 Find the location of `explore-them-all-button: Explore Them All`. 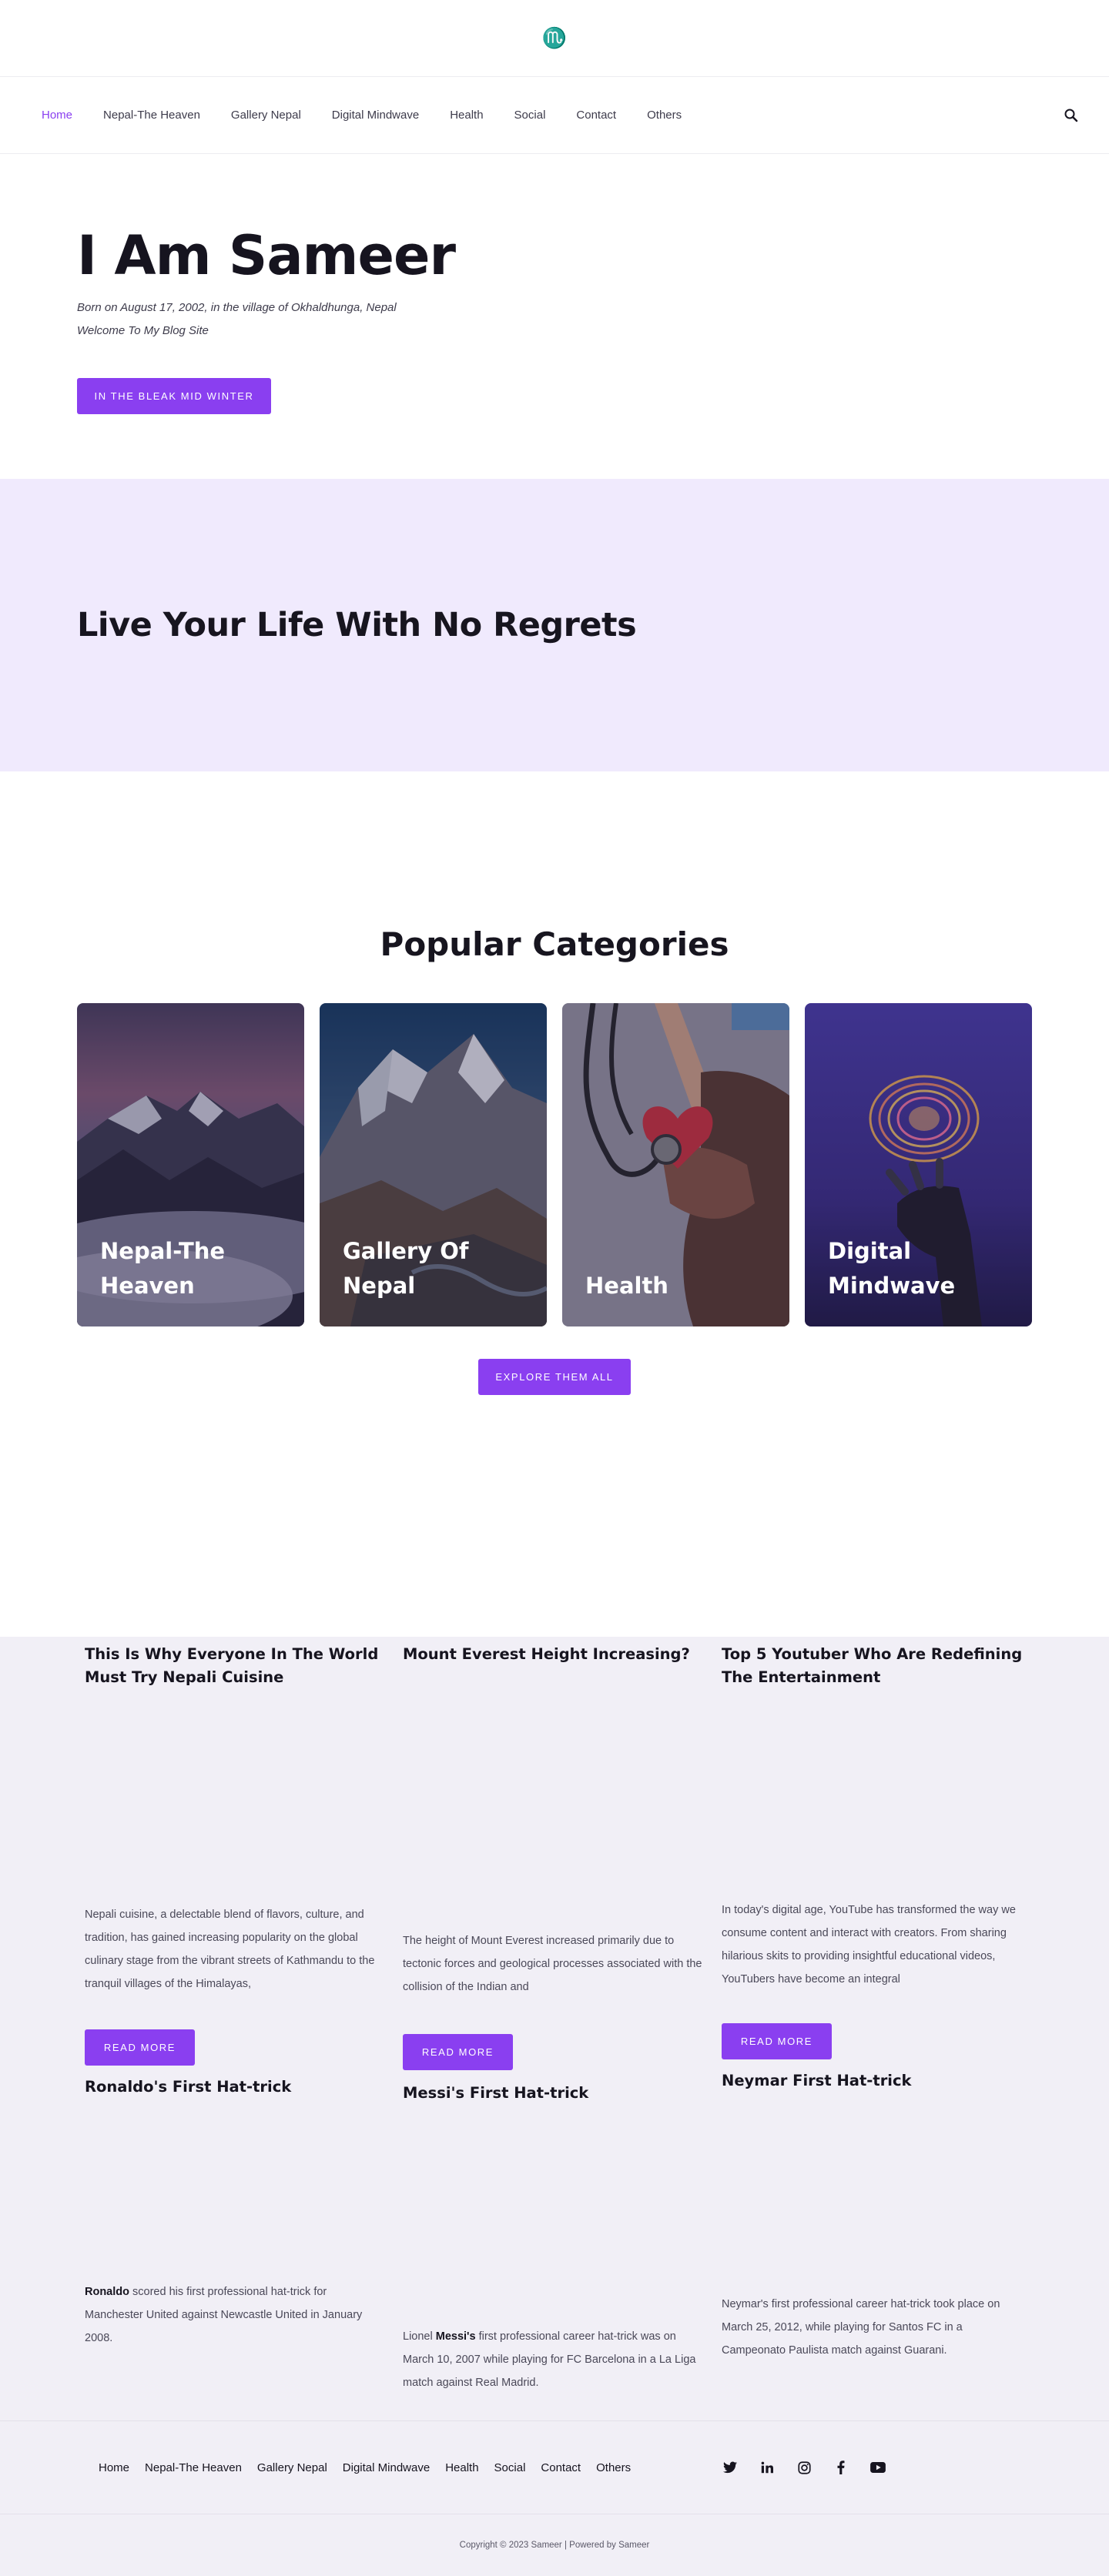

explore-them-all-button: Explore Them All is located at coordinates (554, 1377).